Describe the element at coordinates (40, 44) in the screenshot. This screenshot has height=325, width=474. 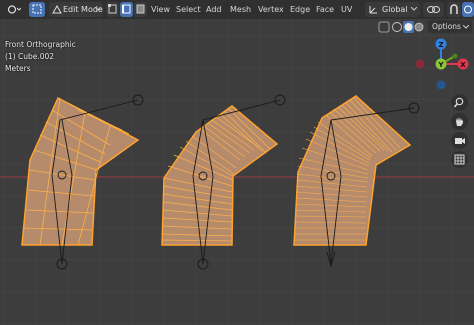
I see `view-name: Front Orthographic` at that location.